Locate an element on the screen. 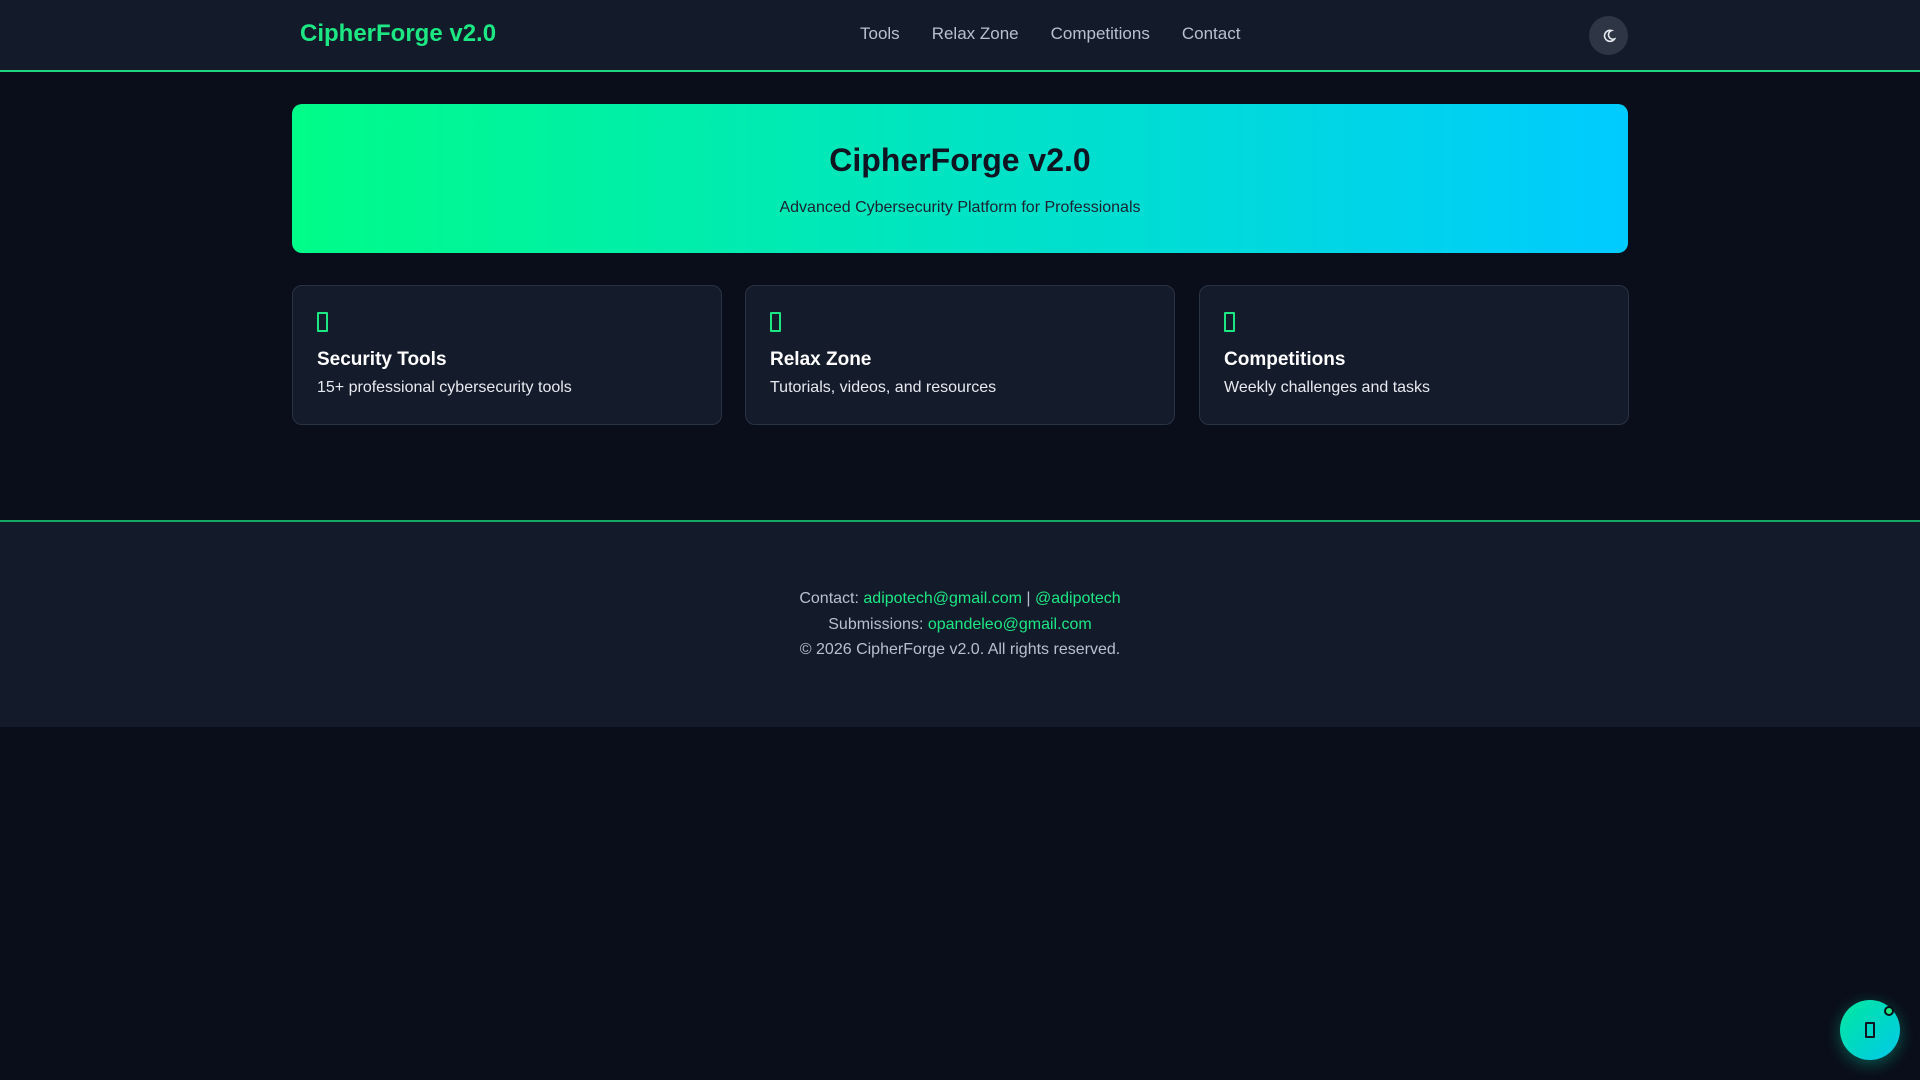  book-icon is located at coordinates (775, 322).